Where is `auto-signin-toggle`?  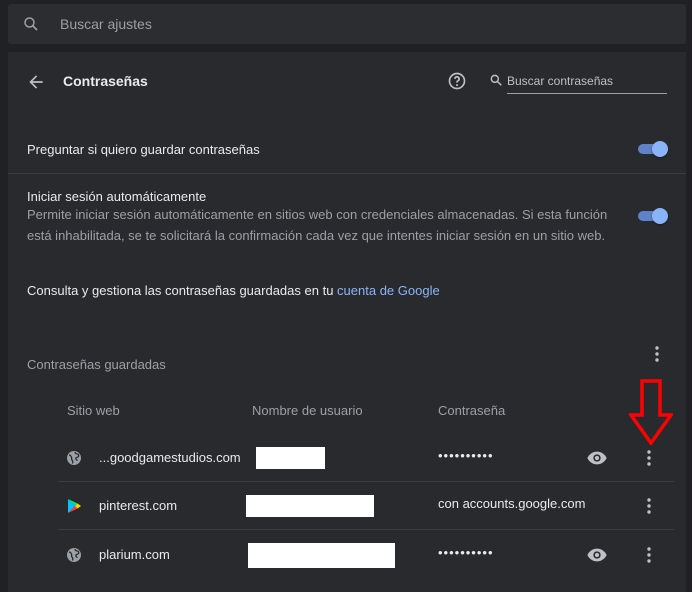 auto-signin-toggle is located at coordinates (652, 216).